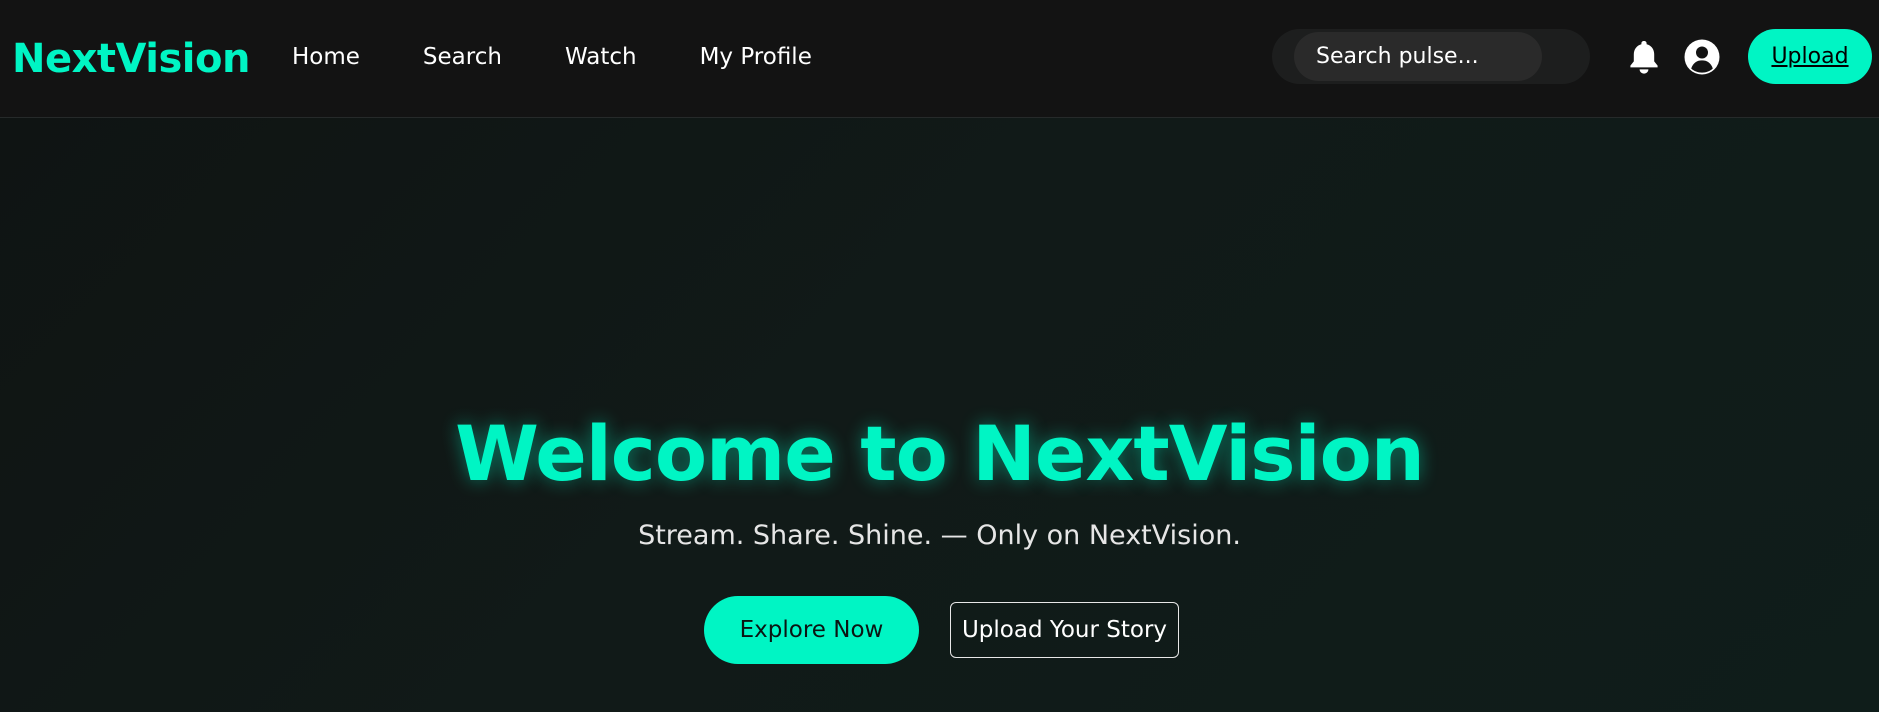 The height and width of the screenshot is (712, 1879). I want to click on main-nav: Home Search Watch My Profile, so click(583, 57).